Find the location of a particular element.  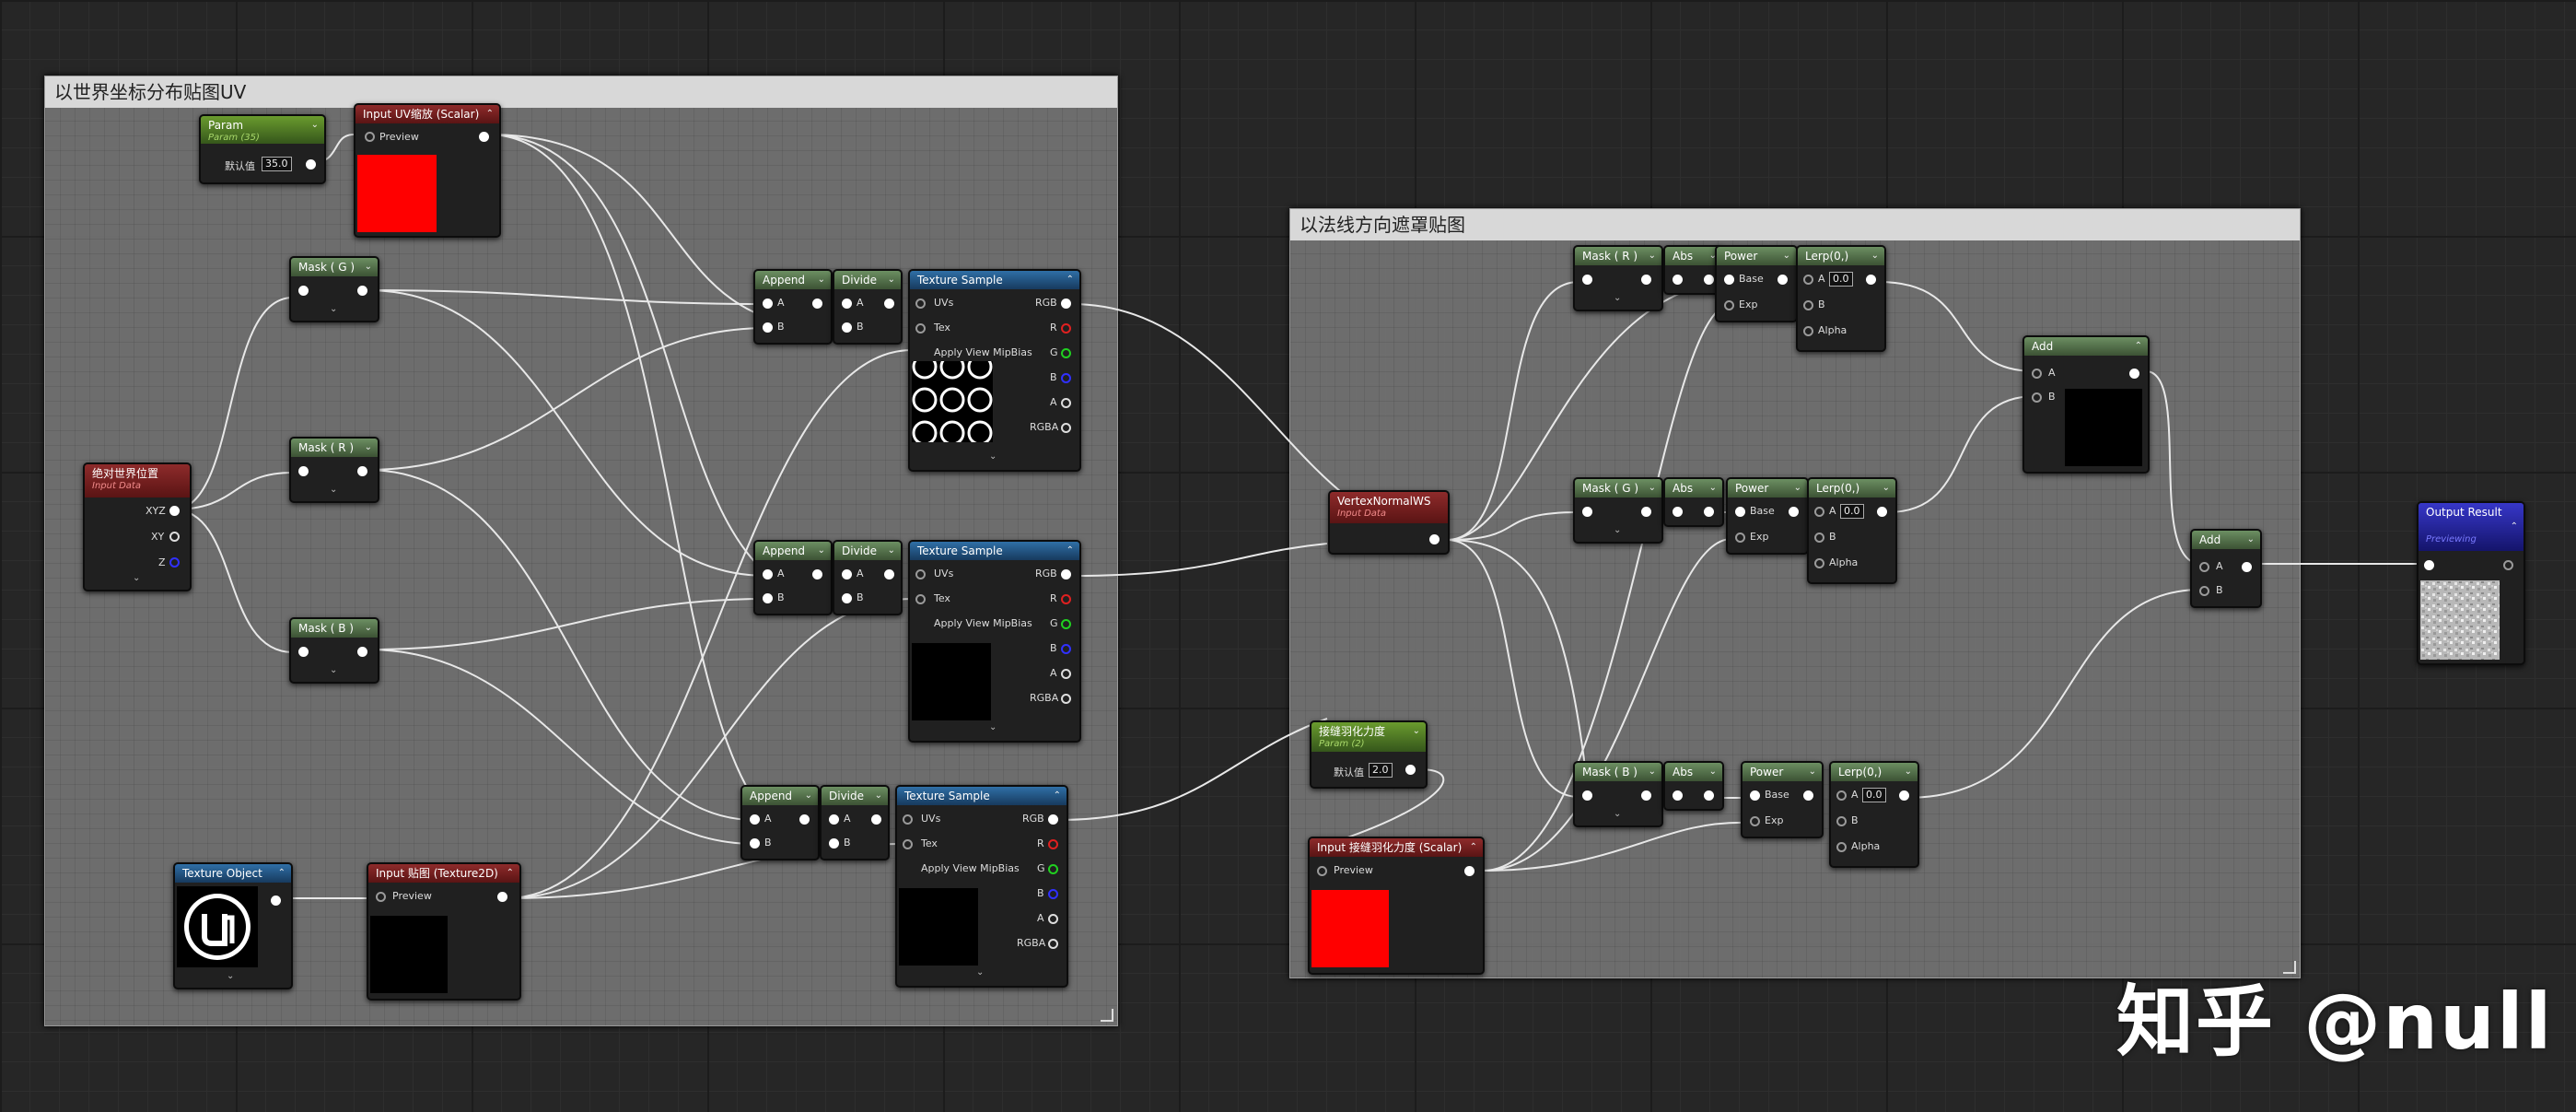

output-pin-rgba is located at coordinates (1053, 944).